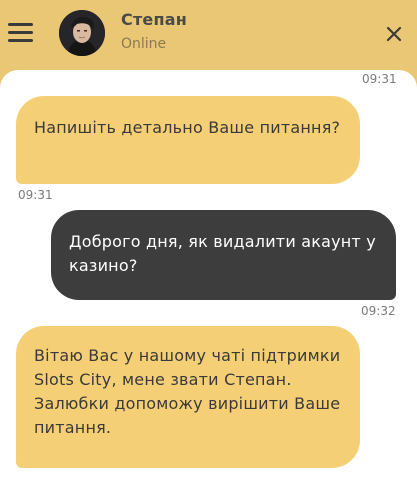 This screenshot has width=417, height=490. What do you see at coordinates (188, 140) in the screenshot?
I see `agent-message-bubble: Напишіть детально Ваше питання?` at bounding box center [188, 140].